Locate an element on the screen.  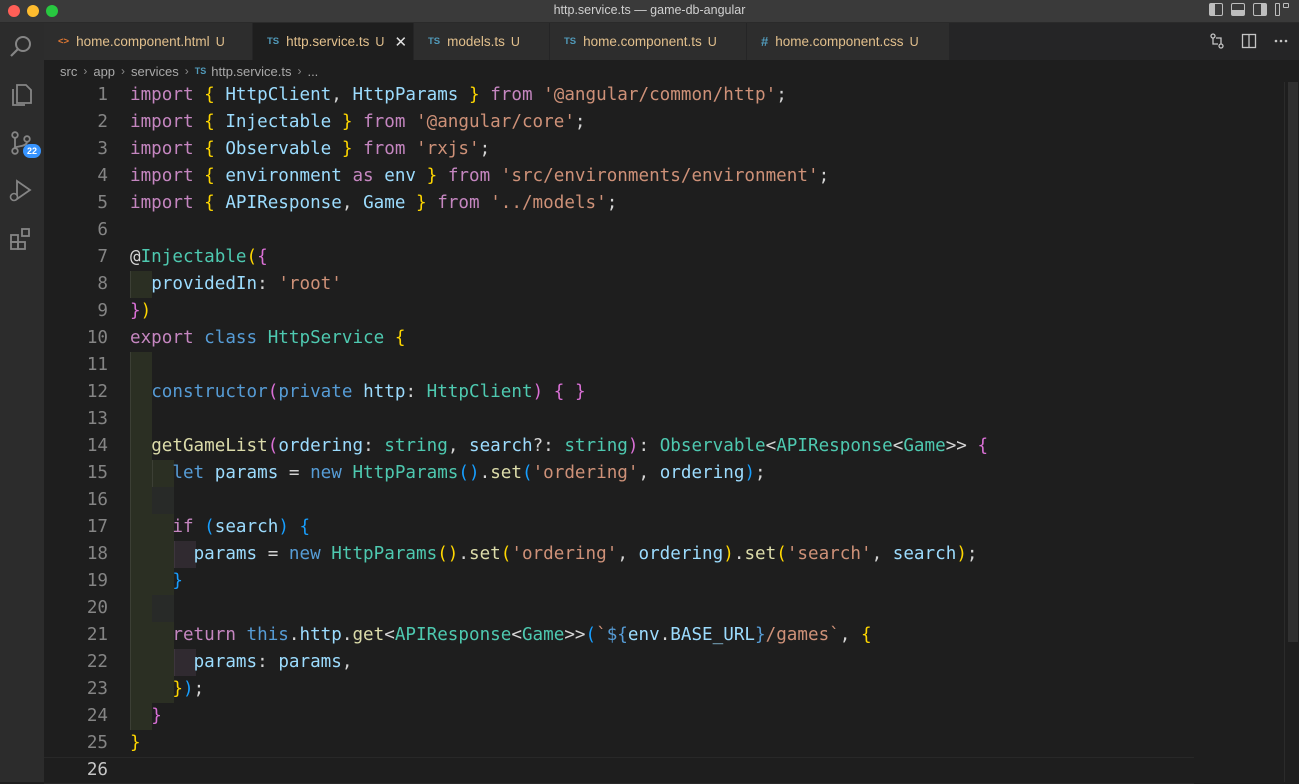
toggle-primary-sidebar-icon is located at coordinates (1216, 9).